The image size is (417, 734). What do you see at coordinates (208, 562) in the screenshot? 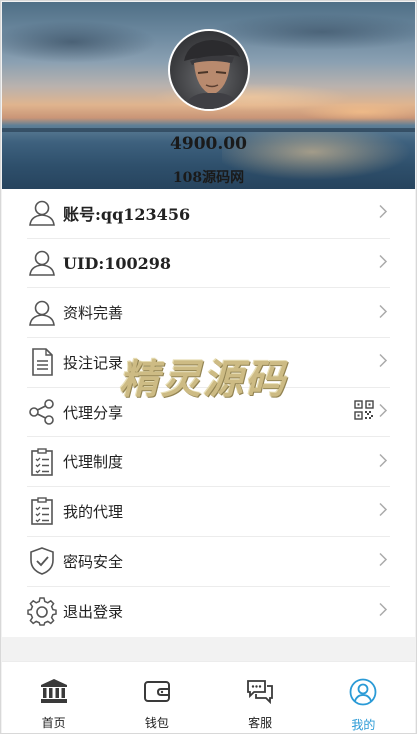
I see `menu-item-password-security: 密码安全` at bounding box center [208, 562].